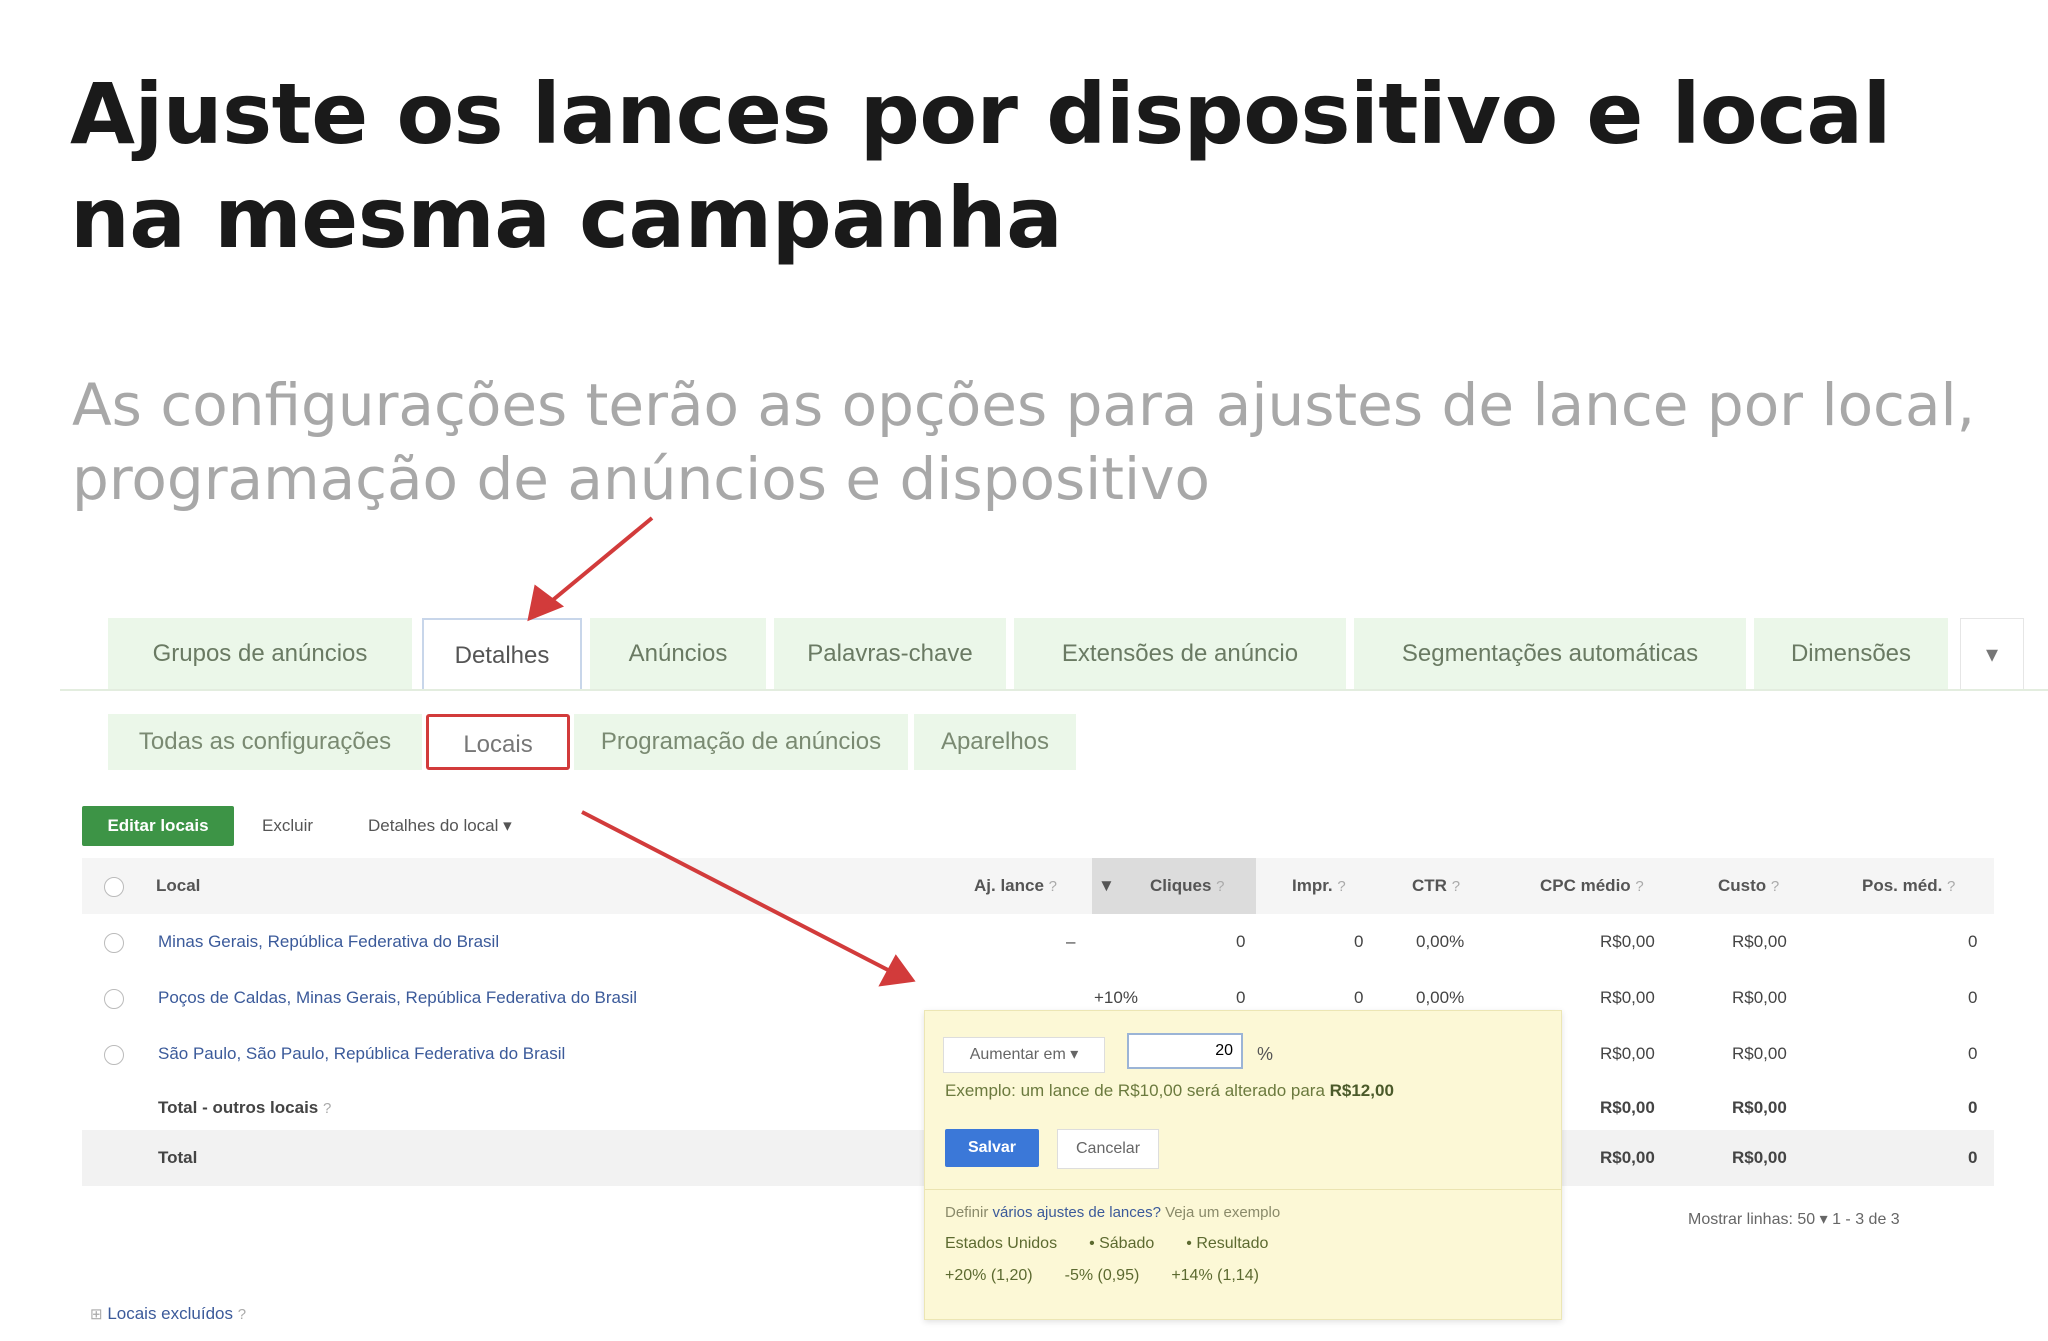 The image size is (2048, 1341). I want to click on ctr-value: 0,00%, so click(1440, 941).